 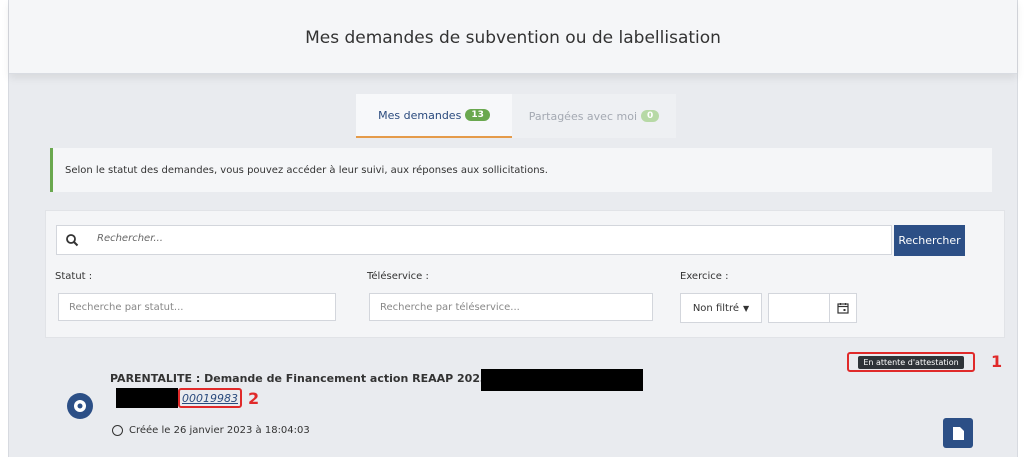 I want to click on calendar-button, so click(x=843, y=308).